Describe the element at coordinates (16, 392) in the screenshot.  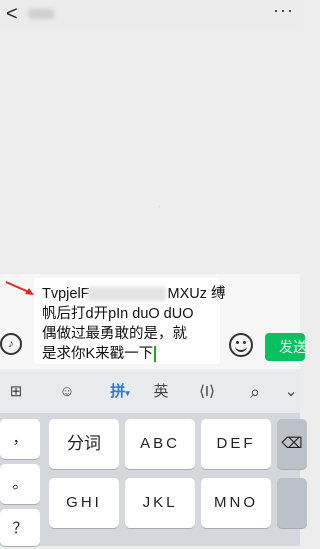
I see `grid-menu-icon: ⊞` at that location.